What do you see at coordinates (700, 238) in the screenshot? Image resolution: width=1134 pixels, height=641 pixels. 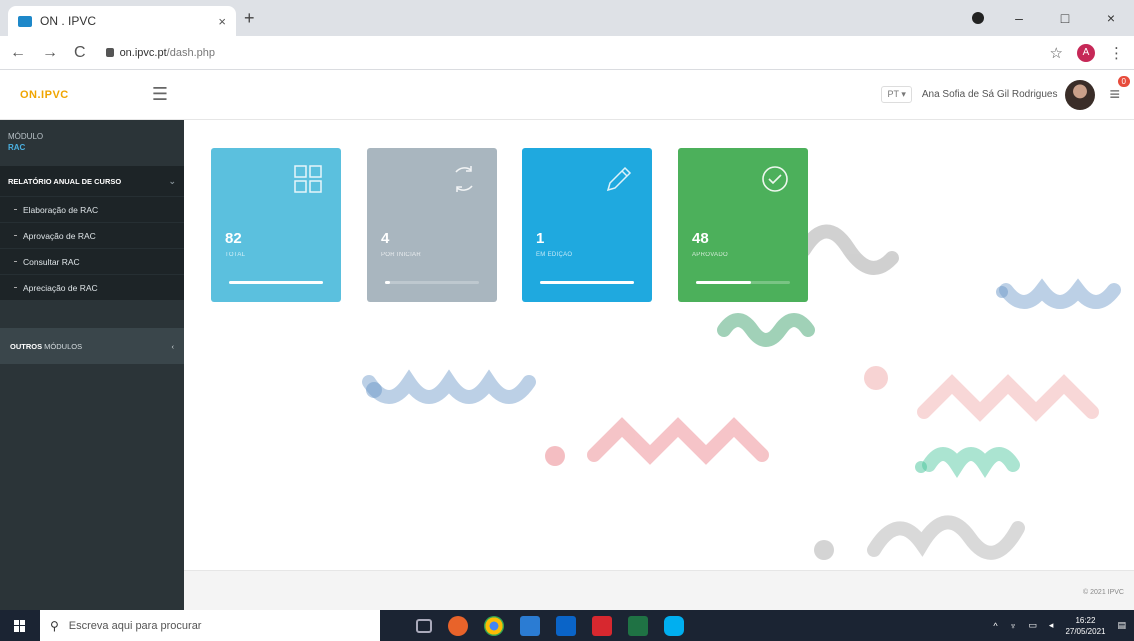 I see `stat-value: 48` at bounding box center [700, 238].